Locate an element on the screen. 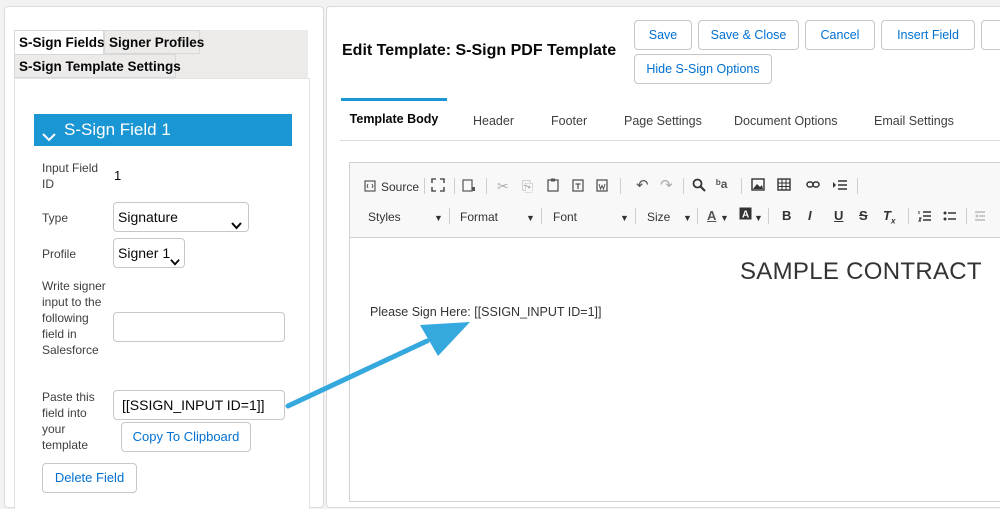 Image resolution: width=1000 pixels, height=509 pixels. type-select: Signature is located at coordinates (181, 217).